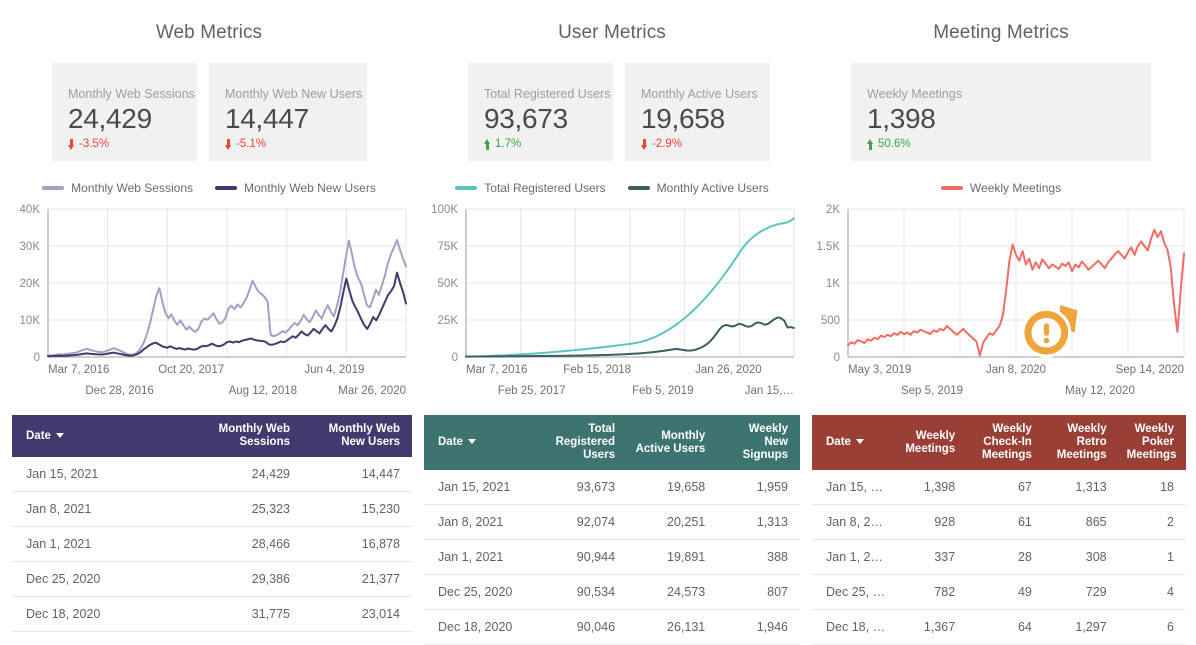  I want to click on svg-text: Mar 26, 2020, so click(372, 391).